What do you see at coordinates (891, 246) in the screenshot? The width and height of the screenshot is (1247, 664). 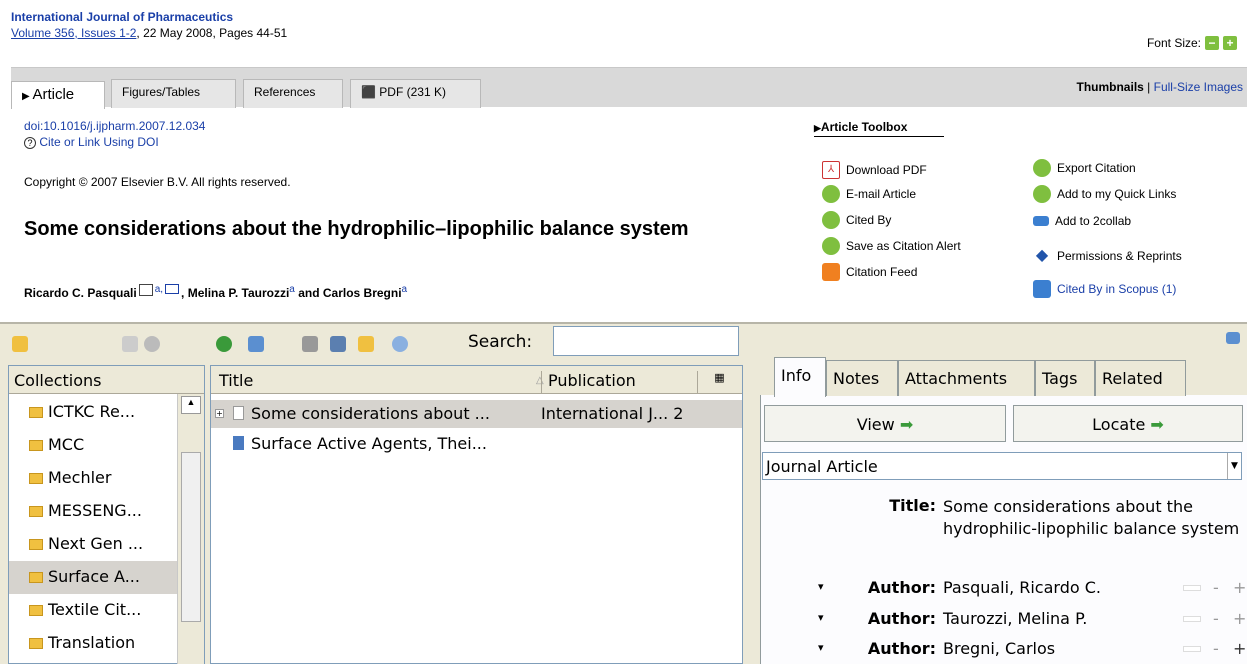 I see `citation-alert-link: Save as Citation Alert` at bounding box center [891, 246].